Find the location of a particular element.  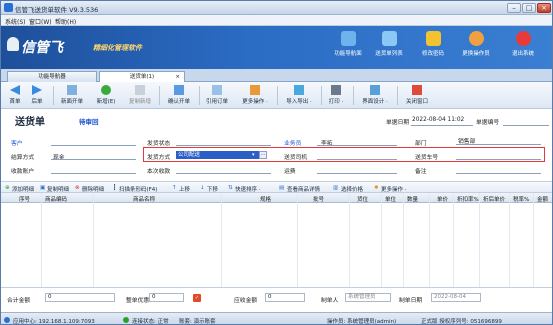

discount-field: 0 is located at coordinates (166, 297).